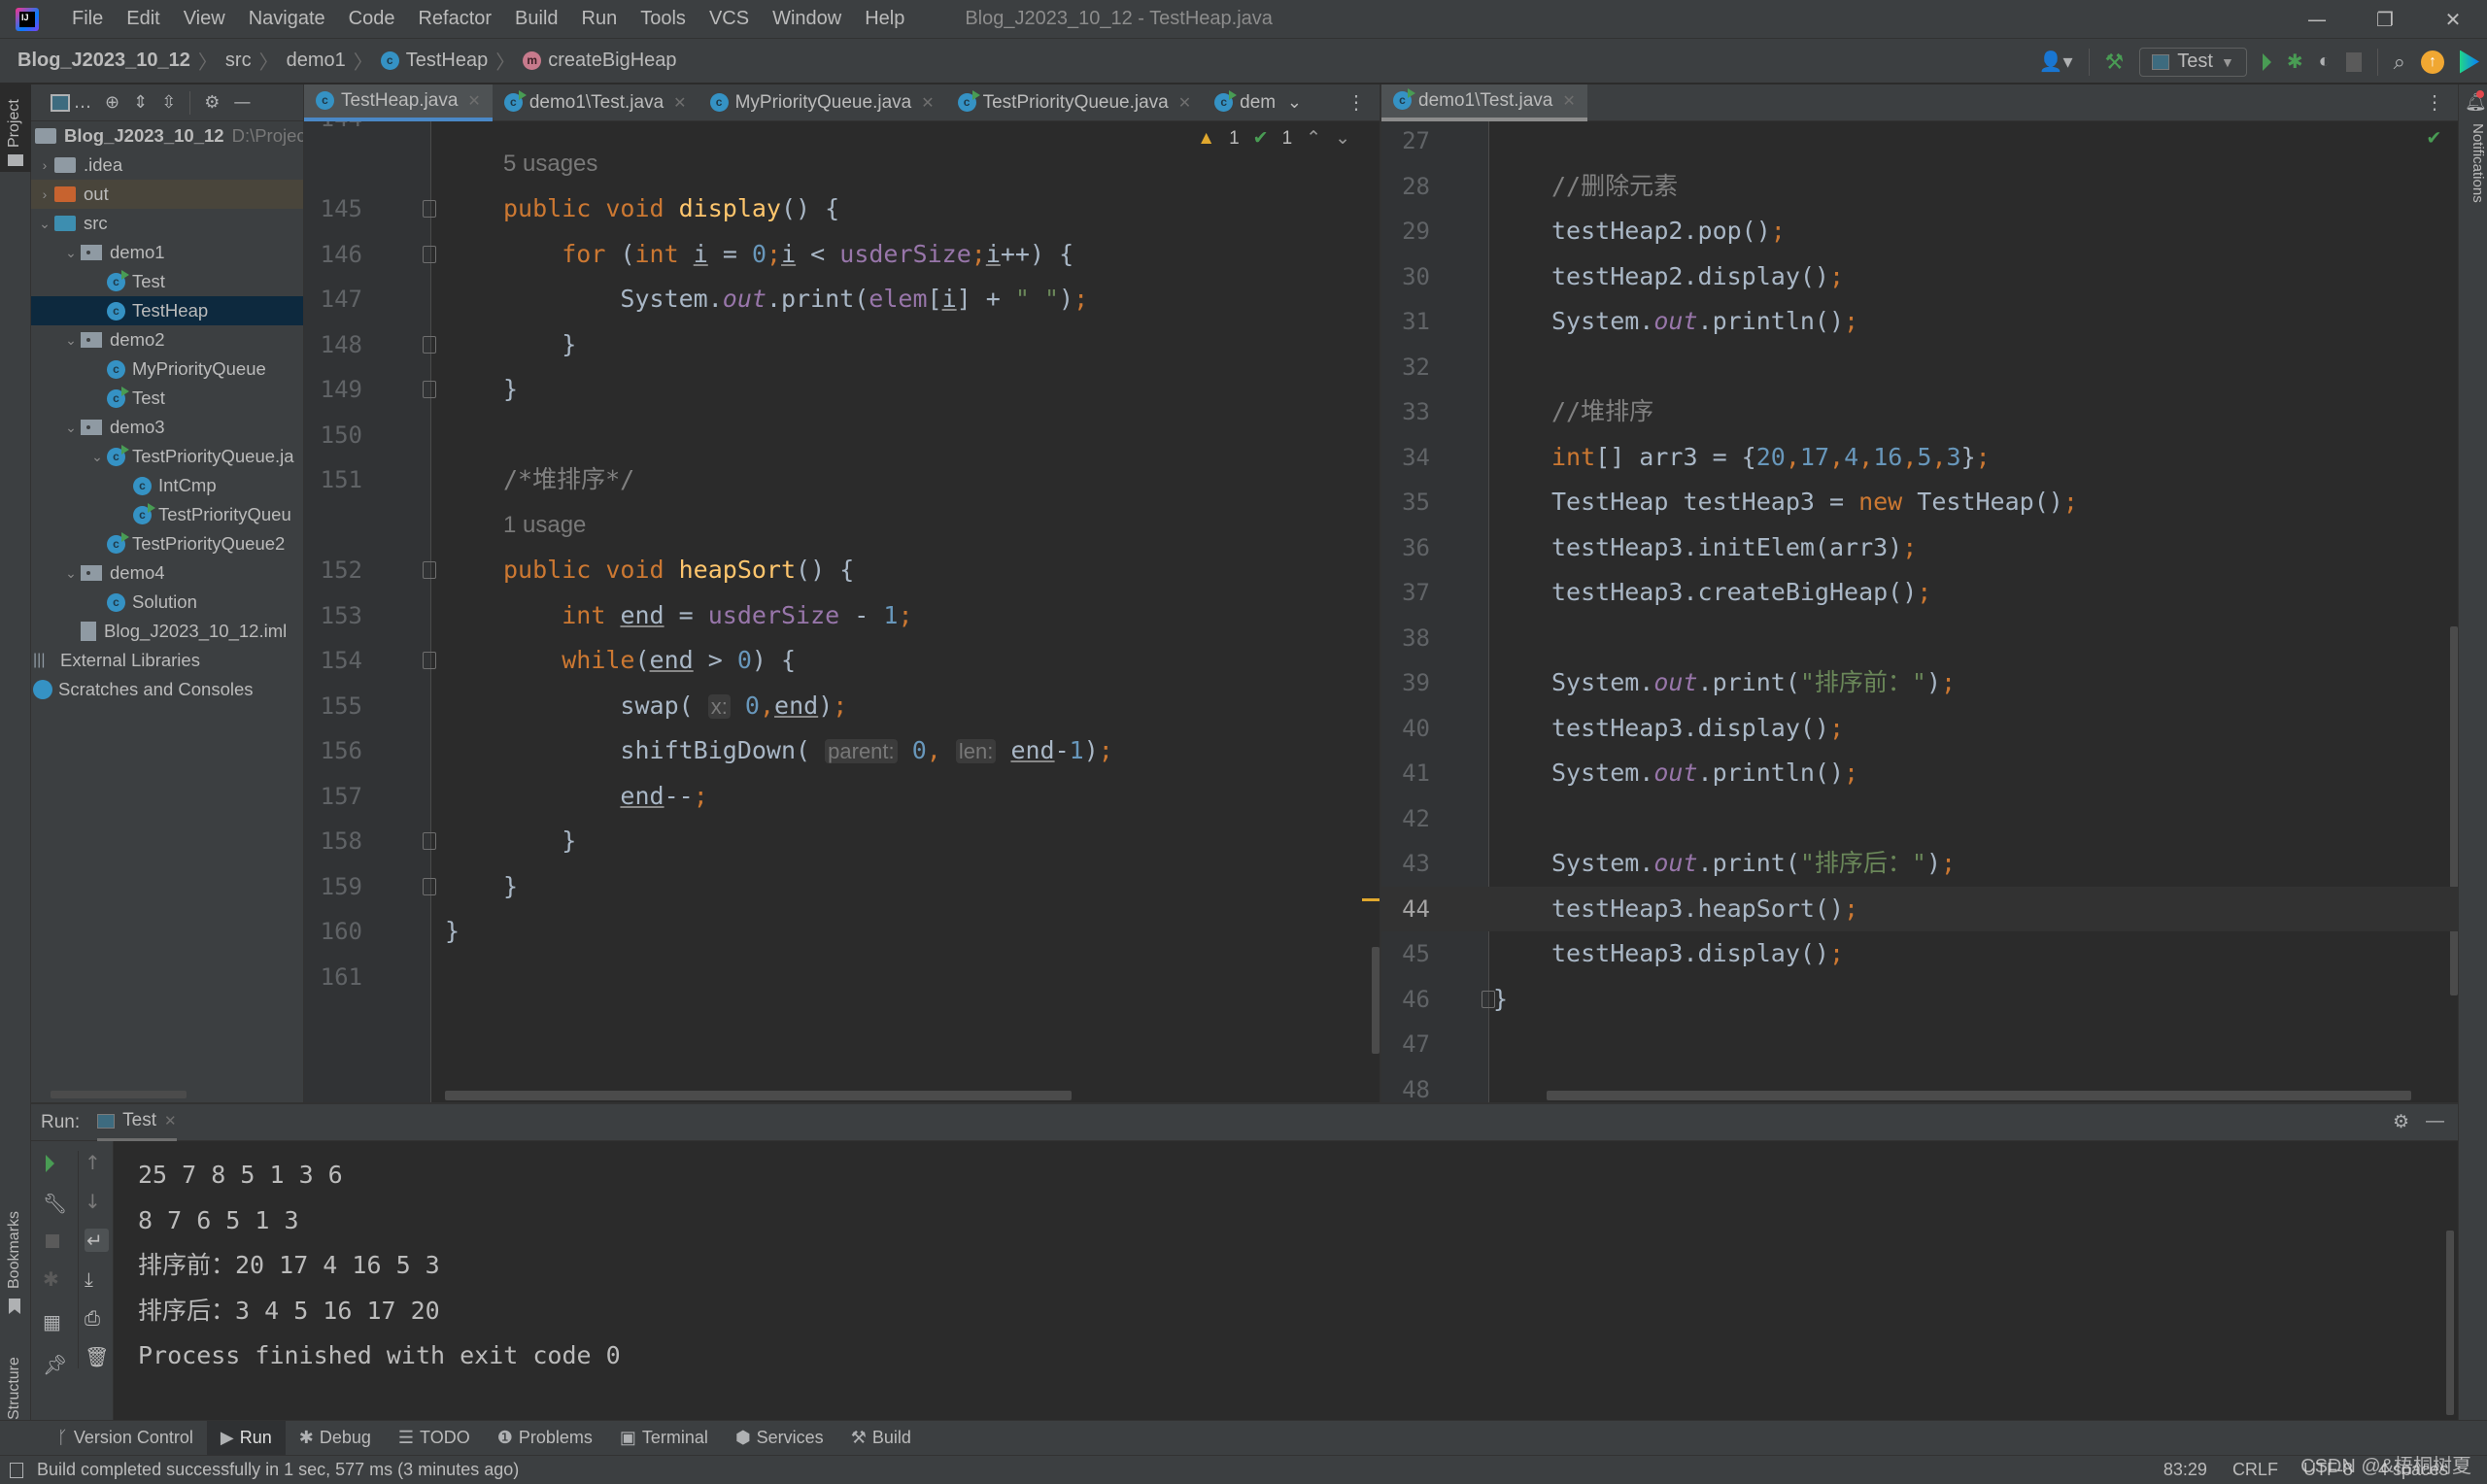 The height and width of the screenshot is (1484, 2487). I want to click on tree-node: Scratches and Consoles, so click(167, 689).